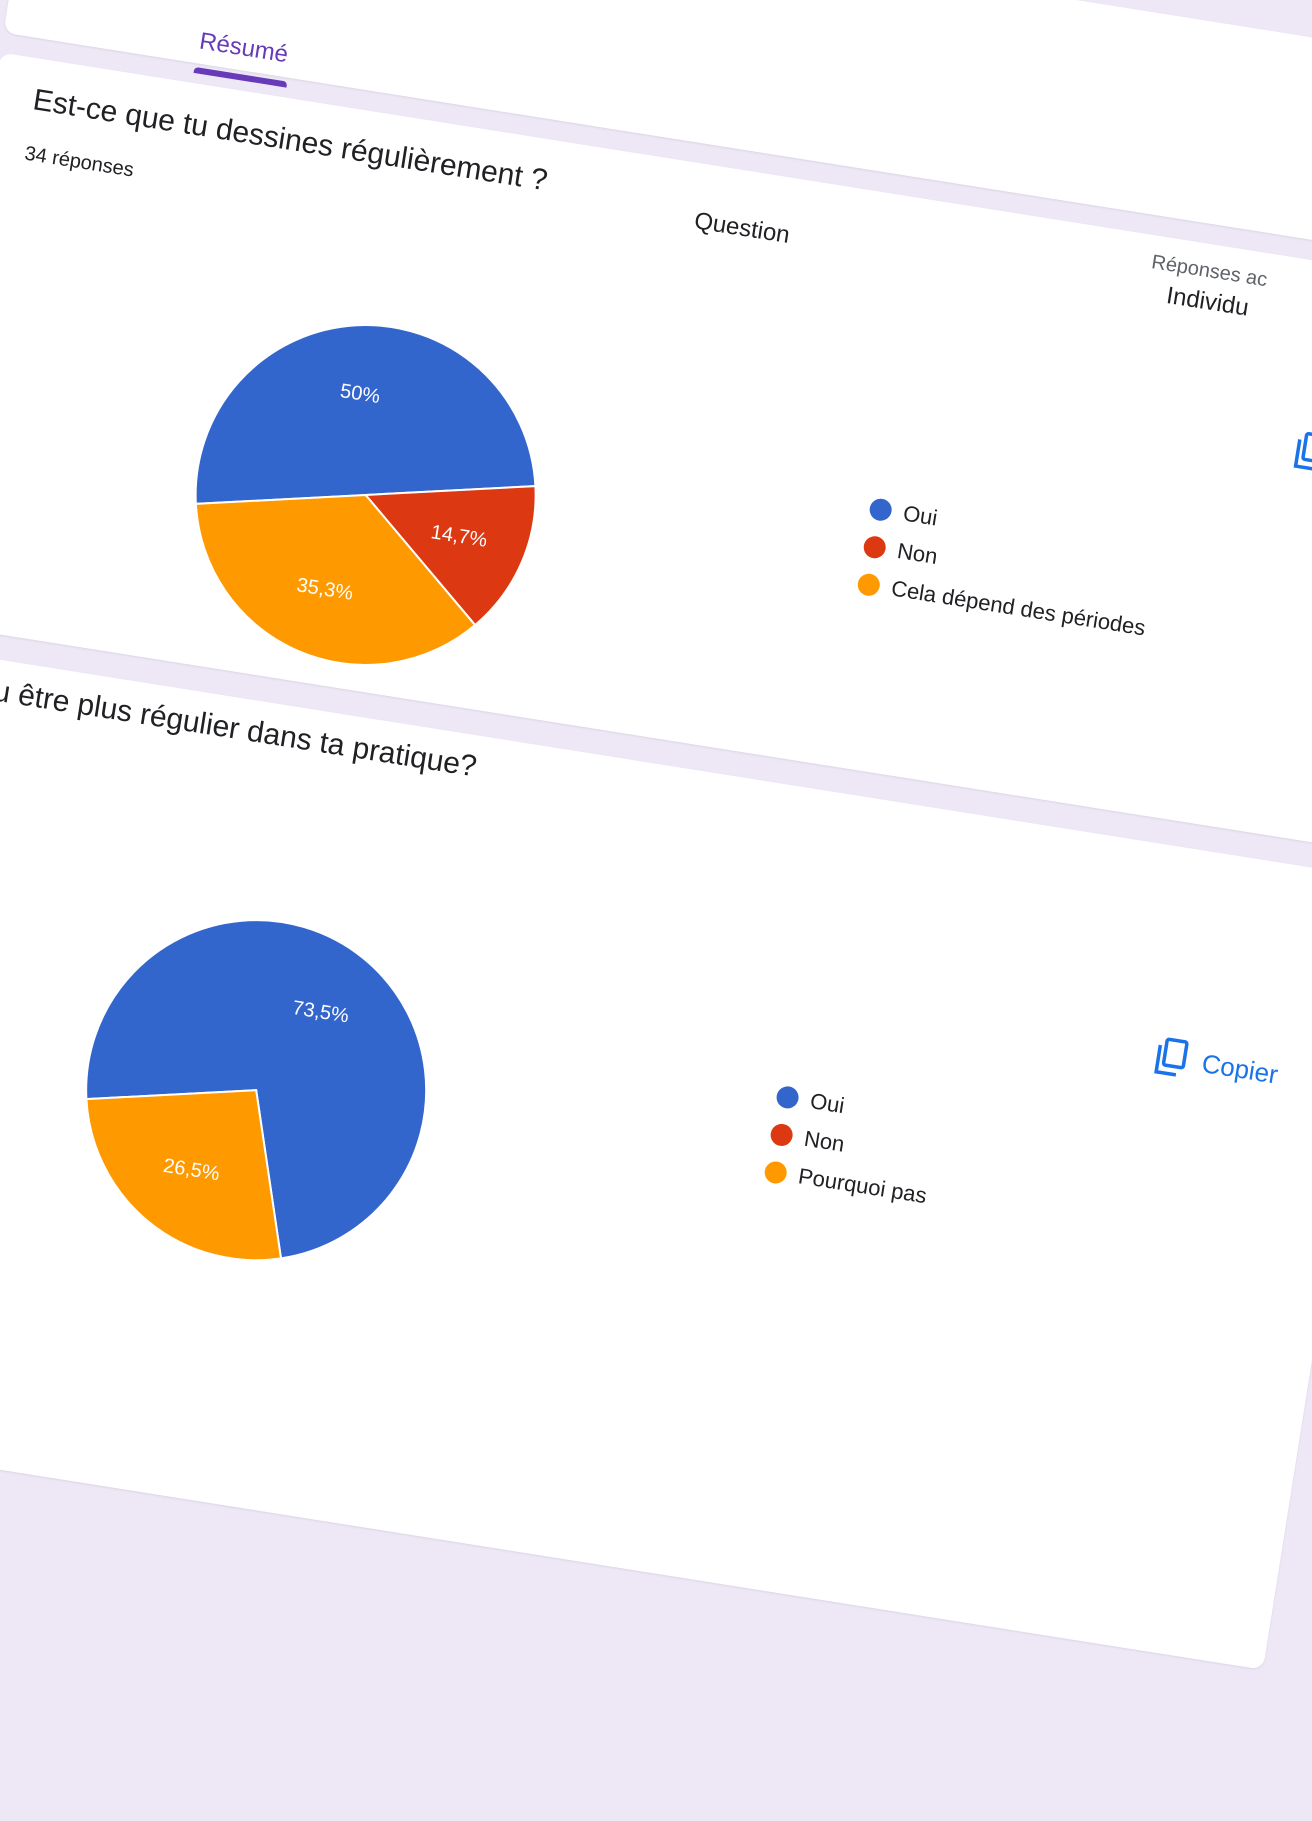  I want to click on response-count: 34 réponses, so click(79, 162).